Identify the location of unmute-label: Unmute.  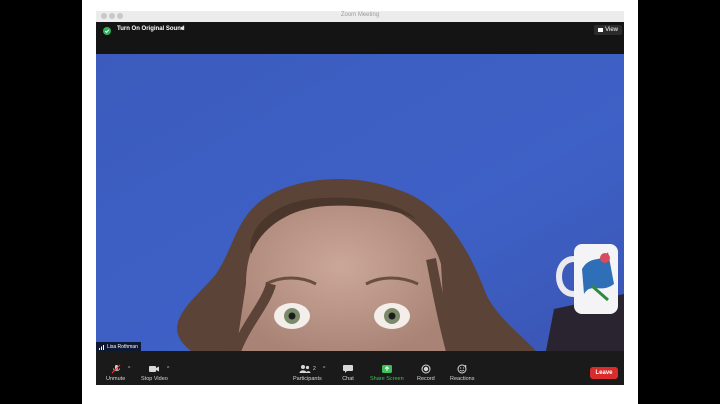
(116, 379).